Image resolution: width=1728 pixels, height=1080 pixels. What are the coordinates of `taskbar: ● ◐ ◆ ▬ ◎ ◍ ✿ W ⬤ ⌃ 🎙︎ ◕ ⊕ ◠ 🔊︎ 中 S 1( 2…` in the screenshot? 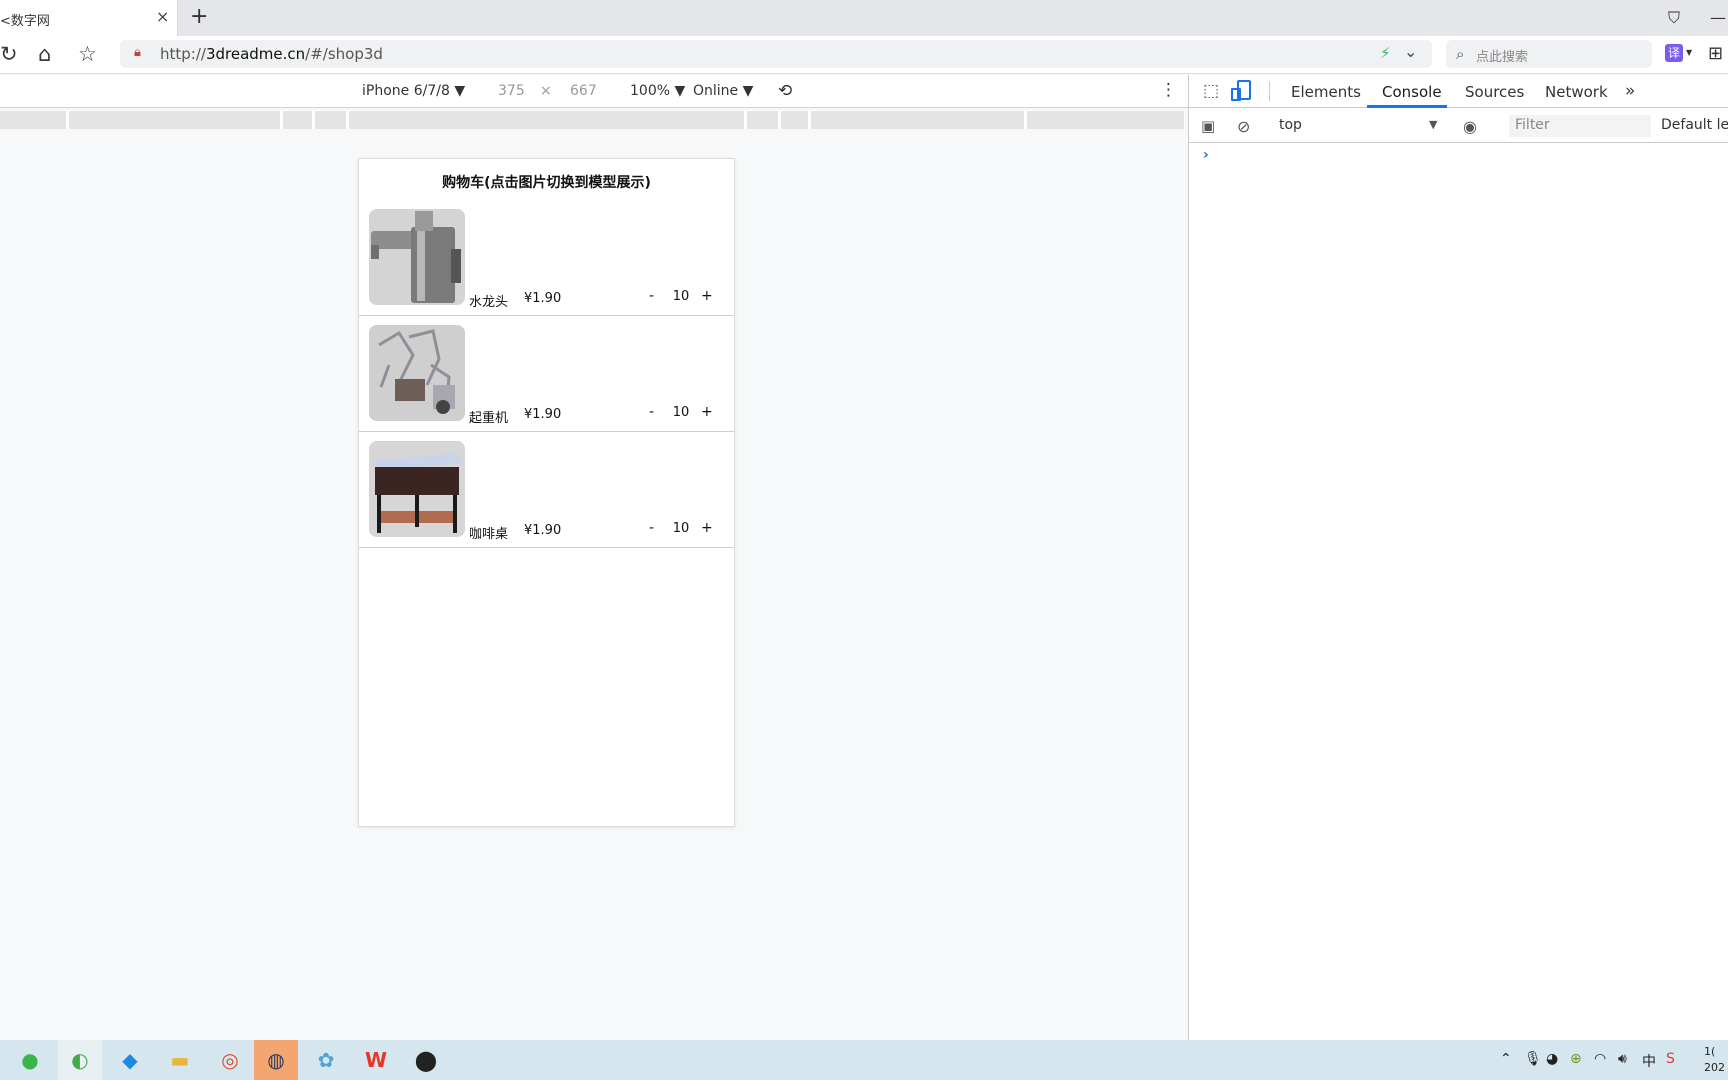 It's located at (864, 1060).